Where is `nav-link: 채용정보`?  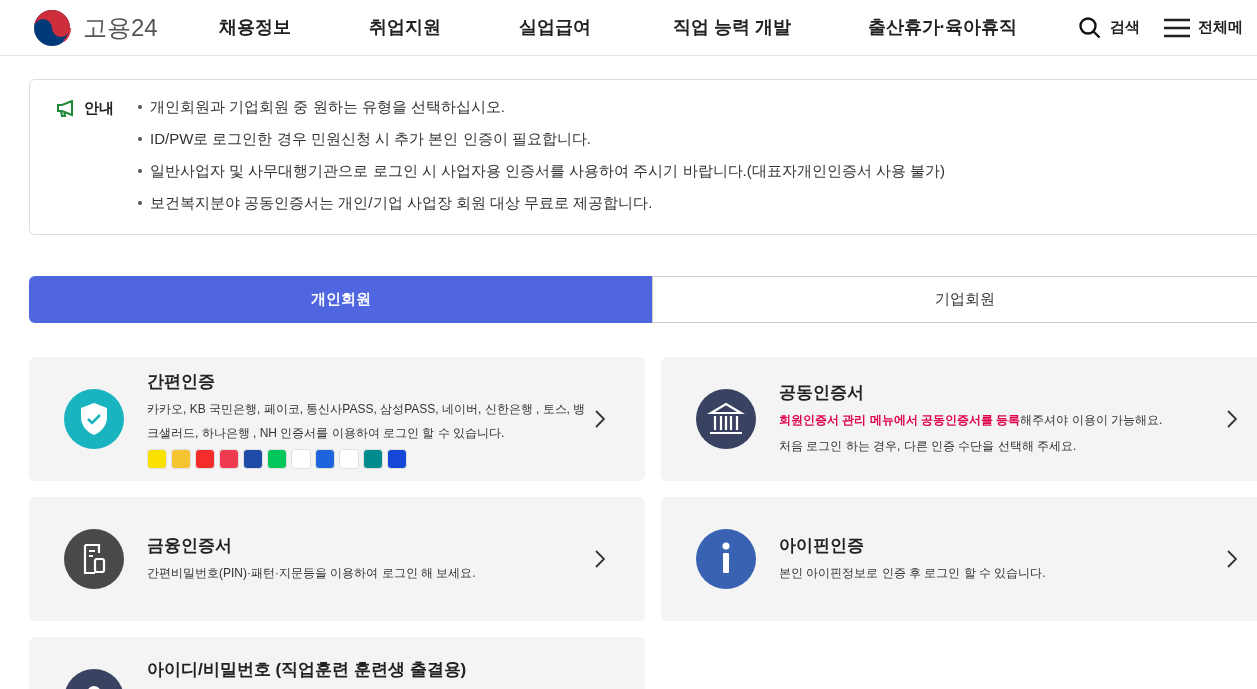
nav-link: 채용정보 is located at coordinates (255, 27).